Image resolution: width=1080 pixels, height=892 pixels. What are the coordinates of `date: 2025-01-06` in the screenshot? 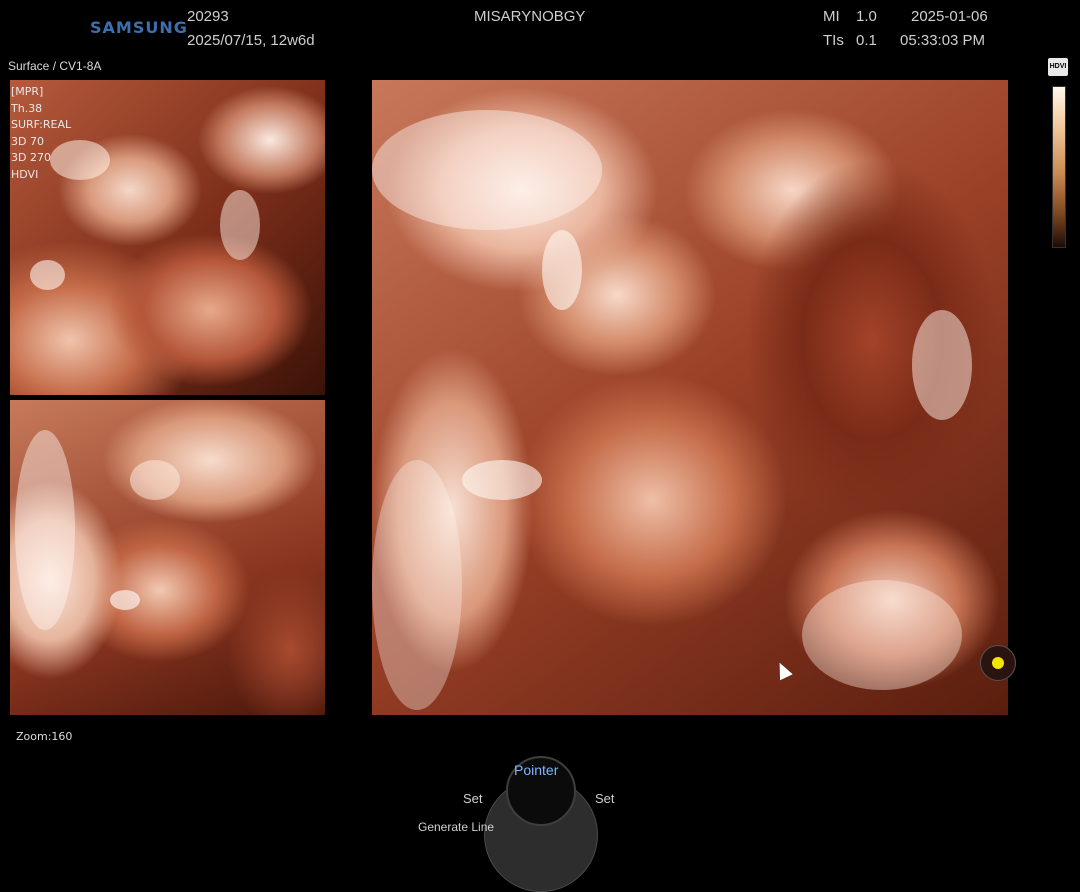 It's located at (949, 16).